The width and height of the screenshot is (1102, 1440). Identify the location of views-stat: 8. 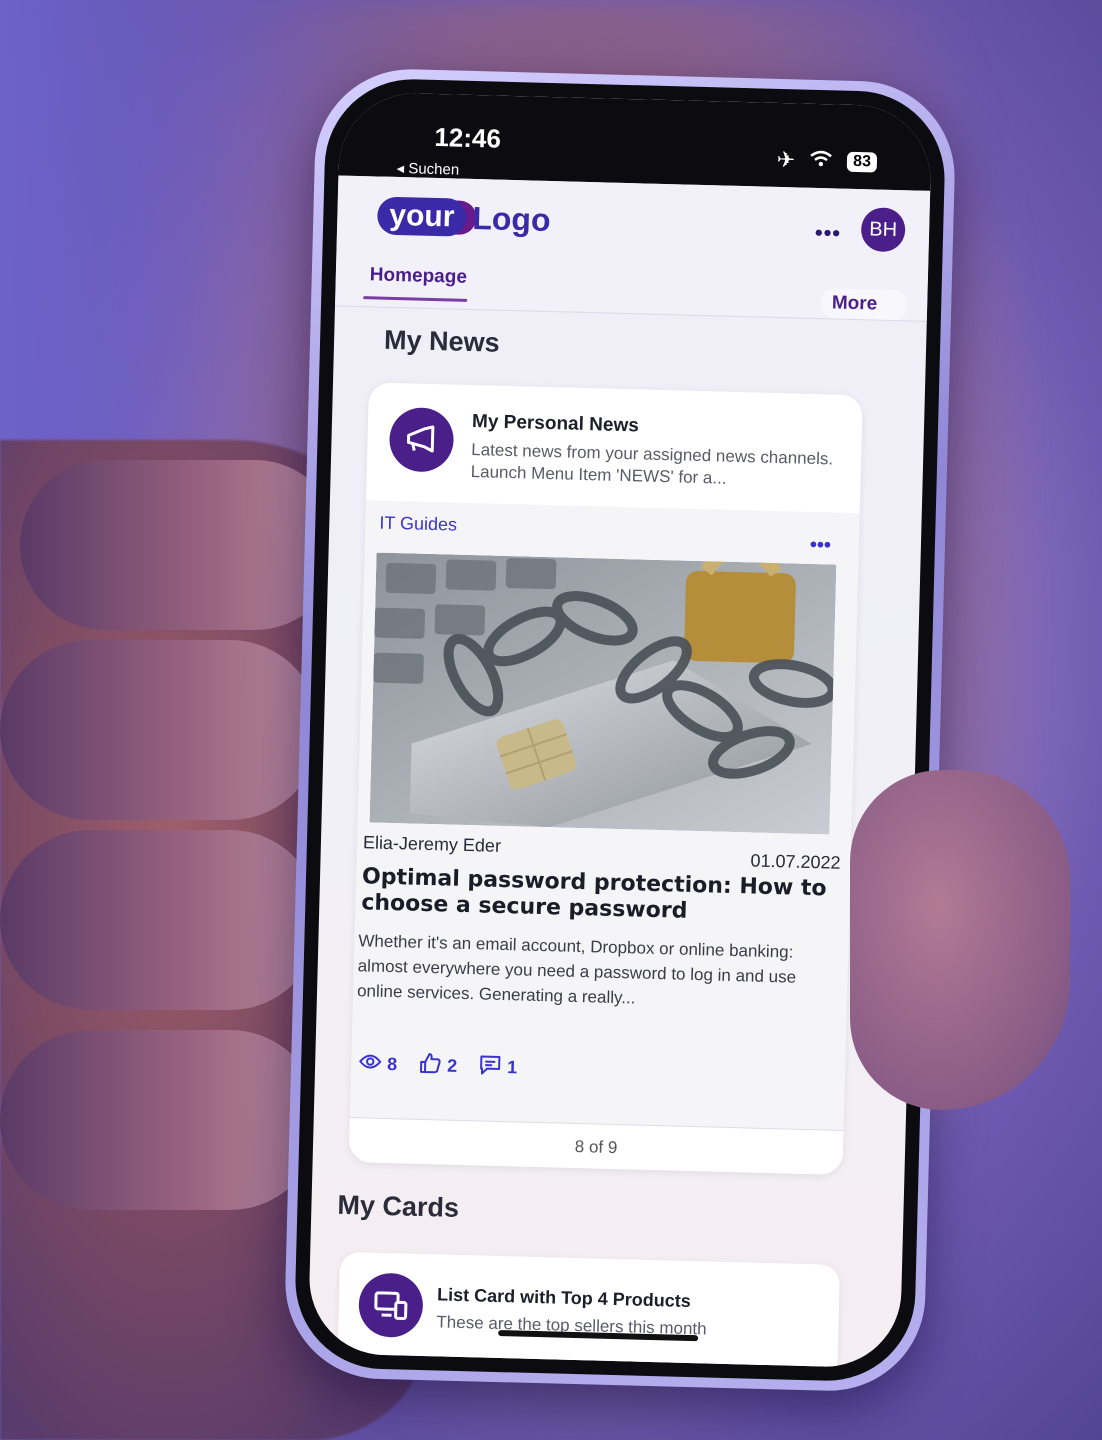
(378, 1064).